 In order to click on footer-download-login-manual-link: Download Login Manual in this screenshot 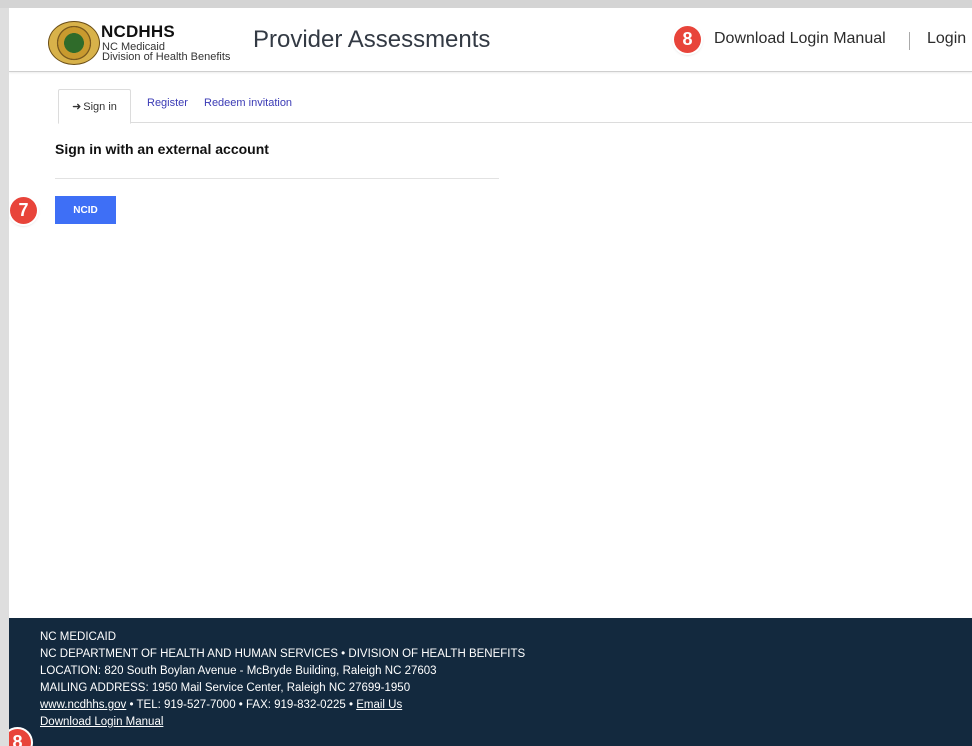, I will do `click(101, 722)`.